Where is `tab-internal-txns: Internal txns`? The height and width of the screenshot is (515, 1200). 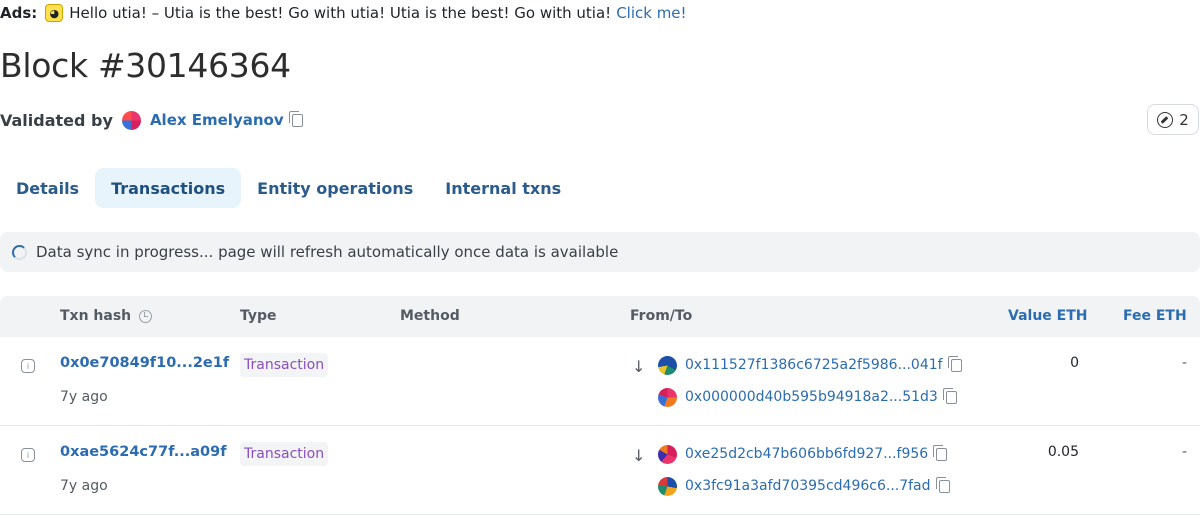
tab-internal-txns: Internal txns is located at coordinates (503, 188).